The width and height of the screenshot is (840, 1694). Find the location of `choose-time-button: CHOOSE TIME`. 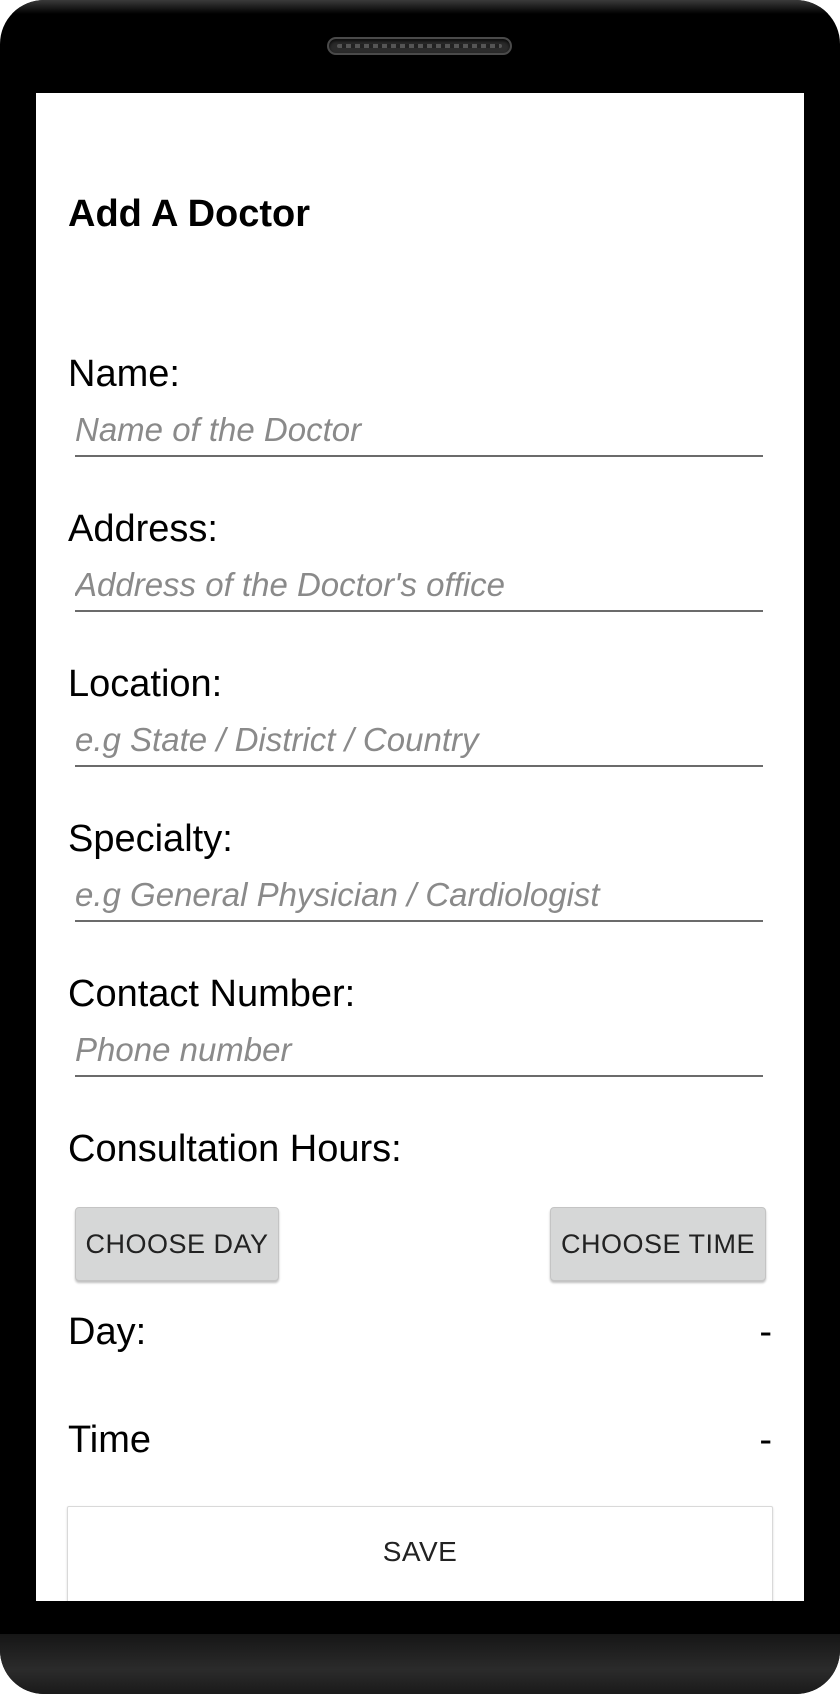

choose-time-button: CHOOSE TIME is located at coordinates (658, 1244).